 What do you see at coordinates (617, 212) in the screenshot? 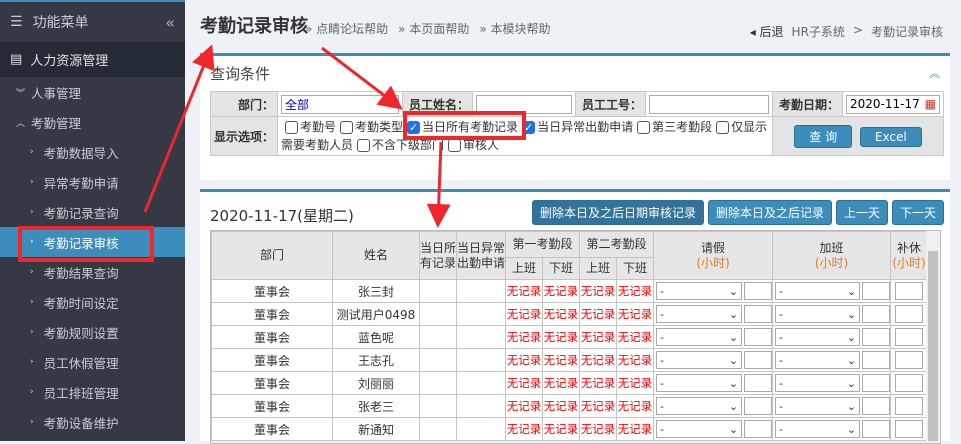
I see `delete-later-audit-button: 删除本日及之后日期审核记录` at bounding box center [617, 212].